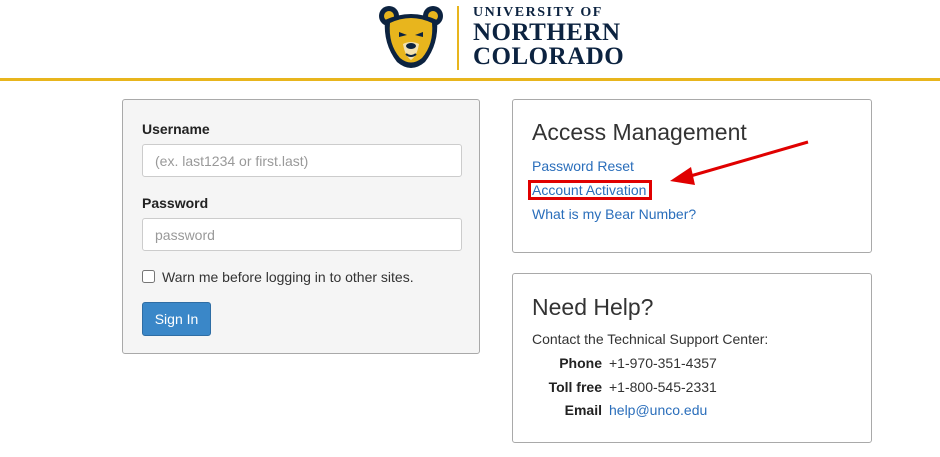  What do you see at coordinates (549, 56) in the screenshot?
I see `wordmark-line3: COLORADO` at bounding box center [549, 56].